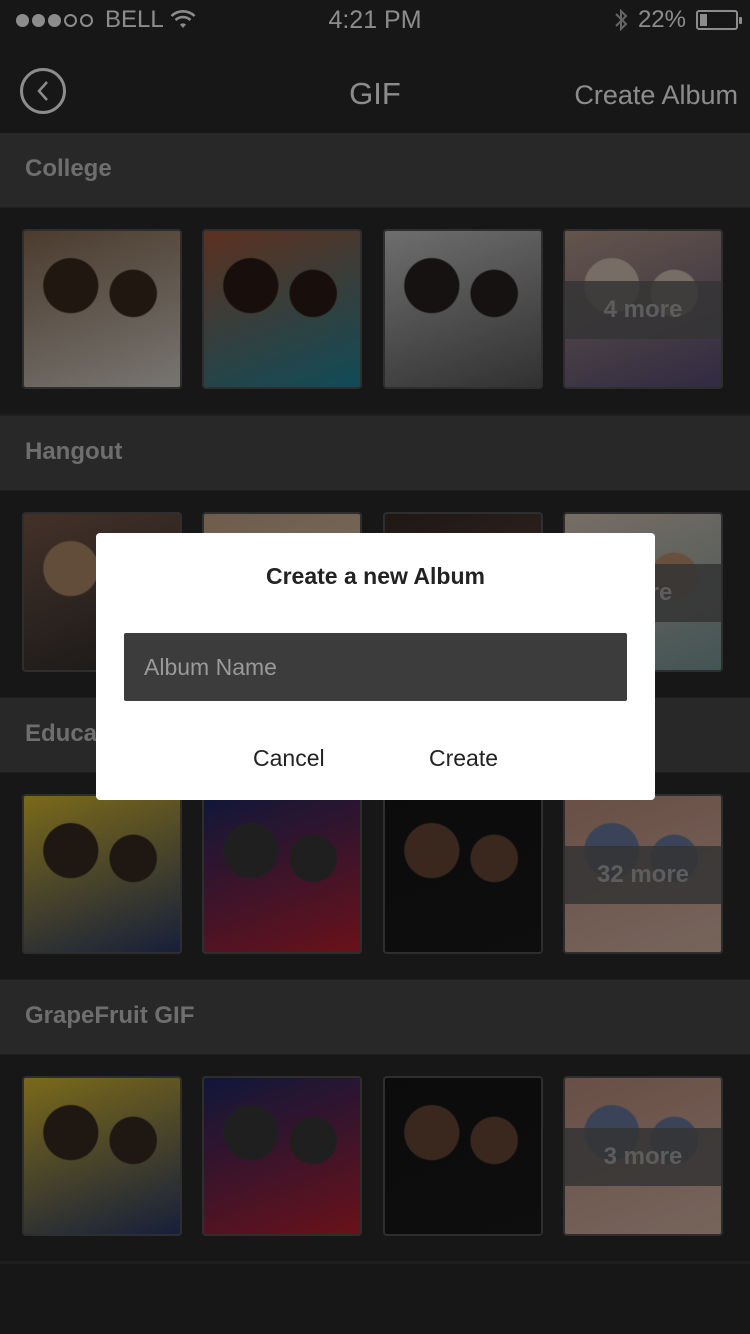  What do you see at coordinates (375, 576) in the screenshot?
I see `dialog-title: Create a new Album` at bounding box center [375, 576].